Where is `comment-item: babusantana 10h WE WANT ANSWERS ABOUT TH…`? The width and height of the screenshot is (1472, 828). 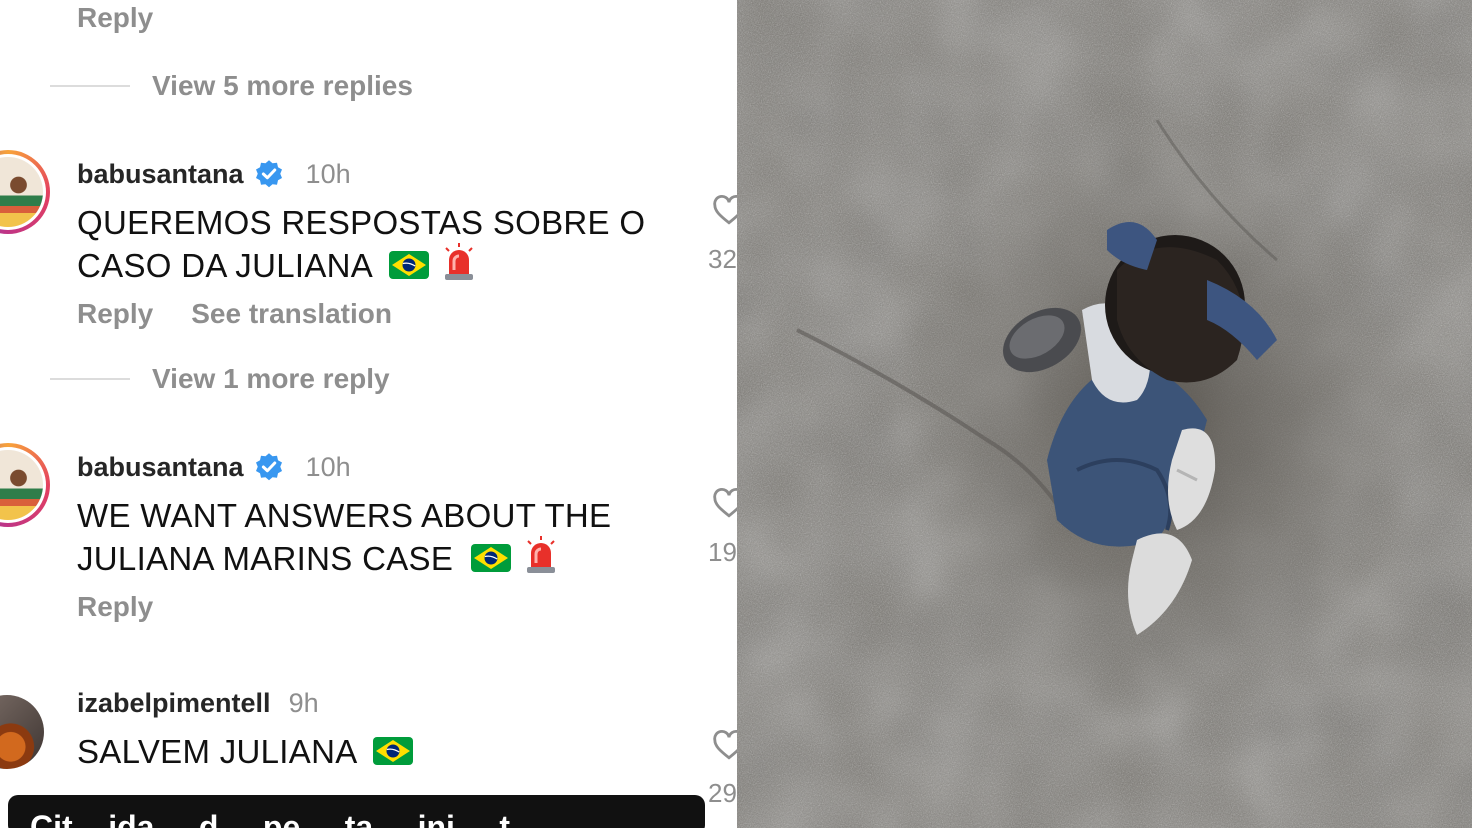
comment-item: babusantana 10h WE WANT ANSWERS ABOUT TH… is located at coordinates (344, 534).